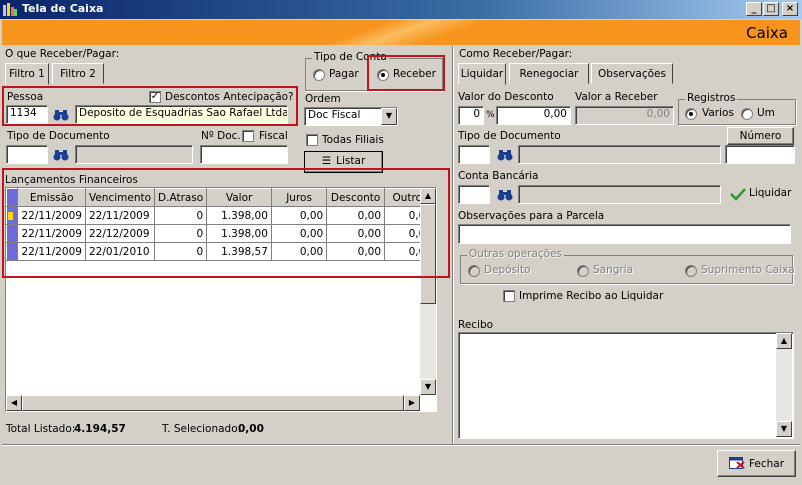 The height and width of the screenshot is (485, 802). Describe the element at coordinates (738, 194) in the screenshot. I see `checkmark-icon` at that location.